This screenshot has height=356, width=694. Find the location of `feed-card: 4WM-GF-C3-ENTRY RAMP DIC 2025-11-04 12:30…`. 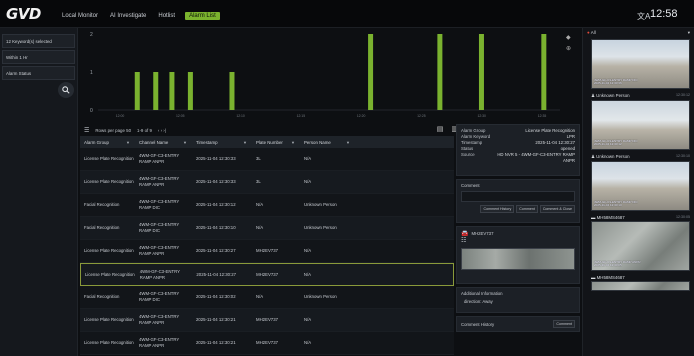

feed-card: 4WM-GF-C3-ENTRY RAMP DIC 2025-11-04 12:30… is located at coordinates (640, 64).